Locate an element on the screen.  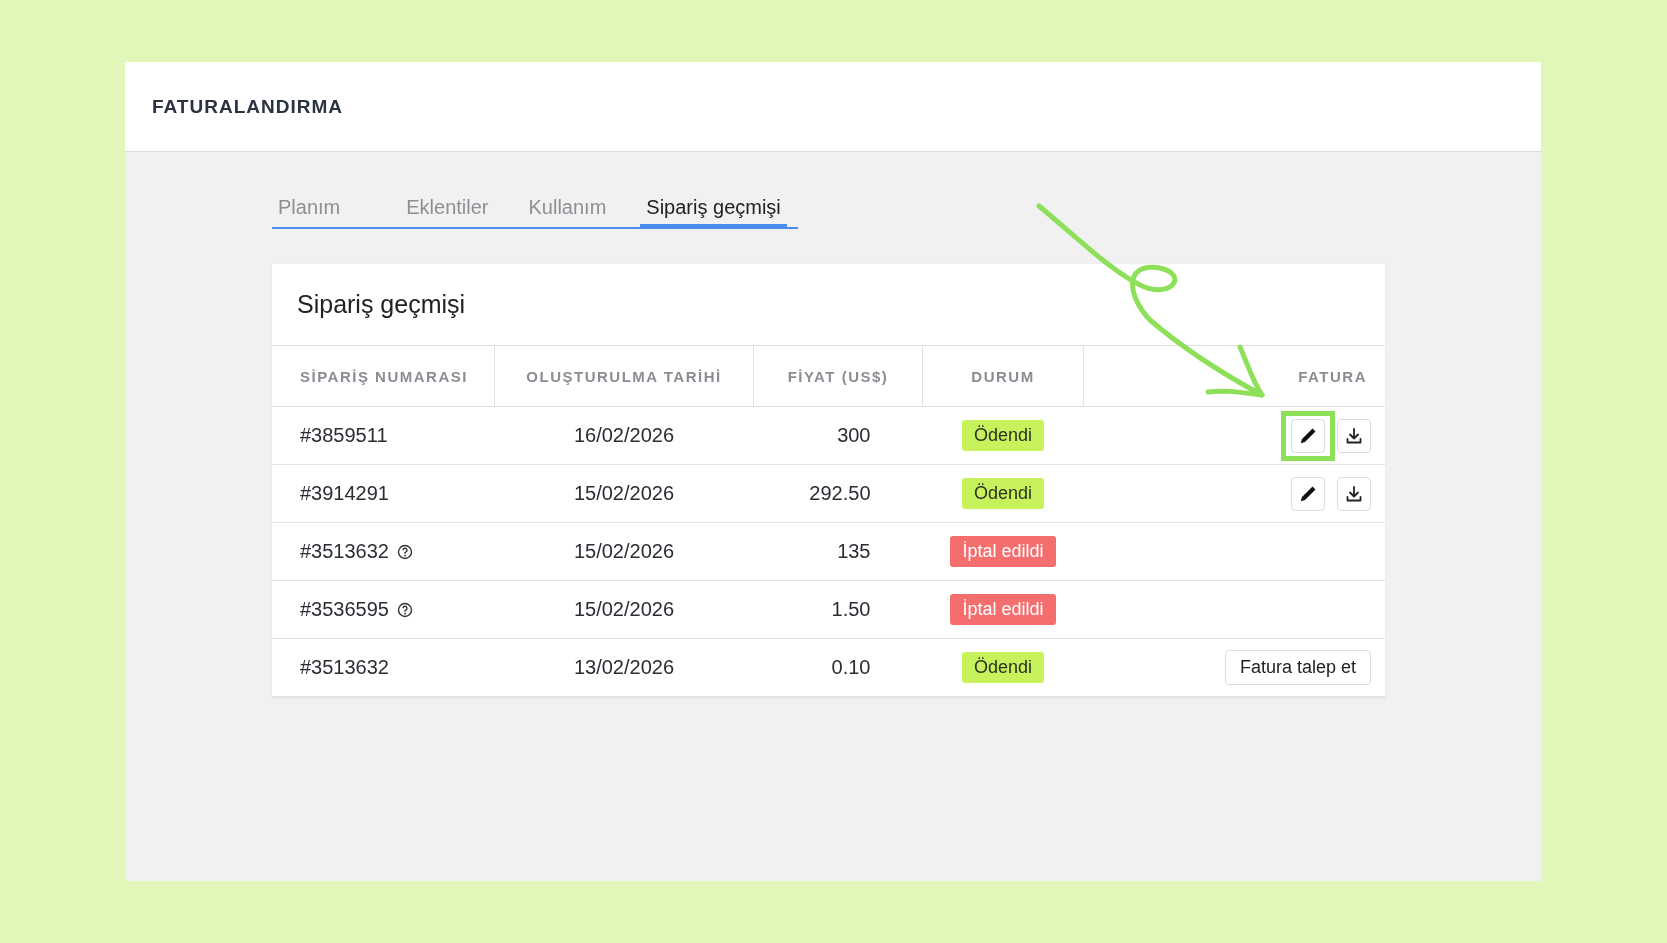
order-price: 135 is located at coordinates (854, 551).